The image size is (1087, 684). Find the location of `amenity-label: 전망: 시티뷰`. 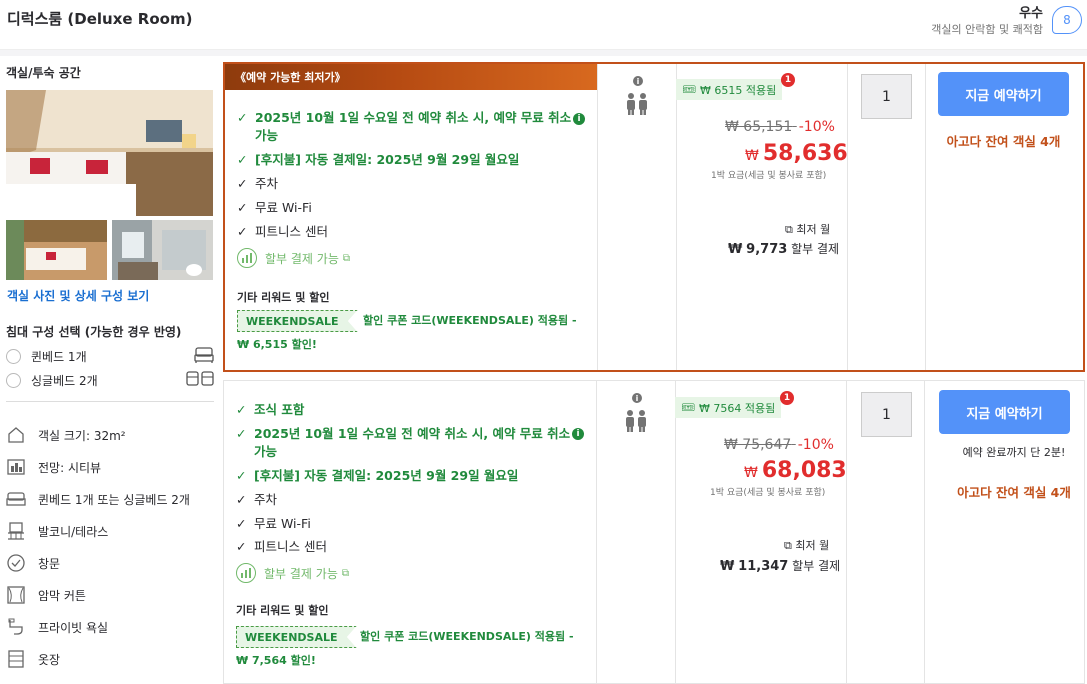

amenity-label: 전망: 시티뷰 is located at coordinates (70, 467).